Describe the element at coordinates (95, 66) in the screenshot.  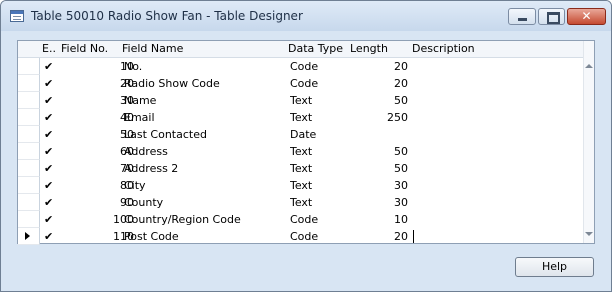
I see `field-no-cell: 10` at that location.